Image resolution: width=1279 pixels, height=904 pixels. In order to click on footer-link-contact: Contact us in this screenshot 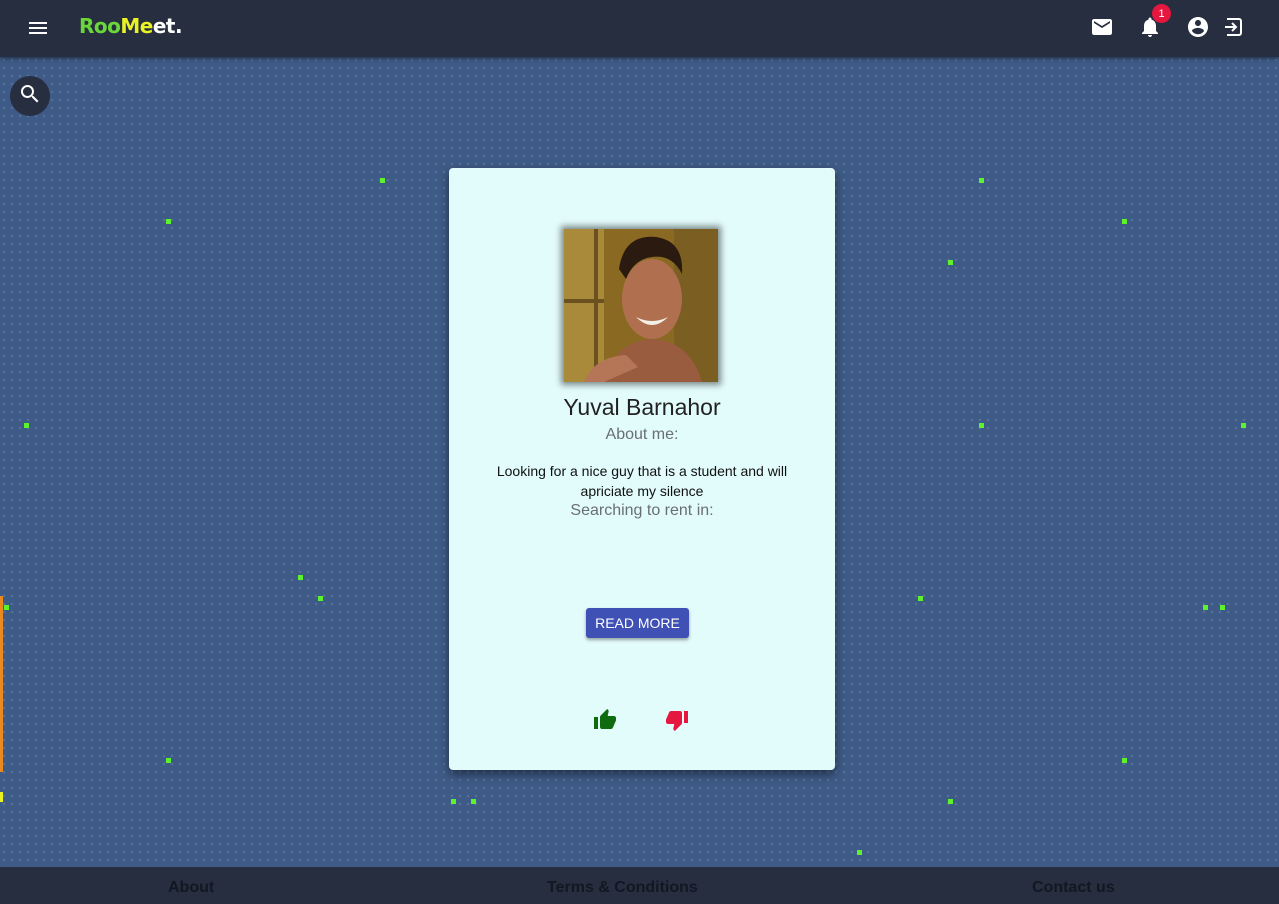, I will do `click(1073, 888)`.